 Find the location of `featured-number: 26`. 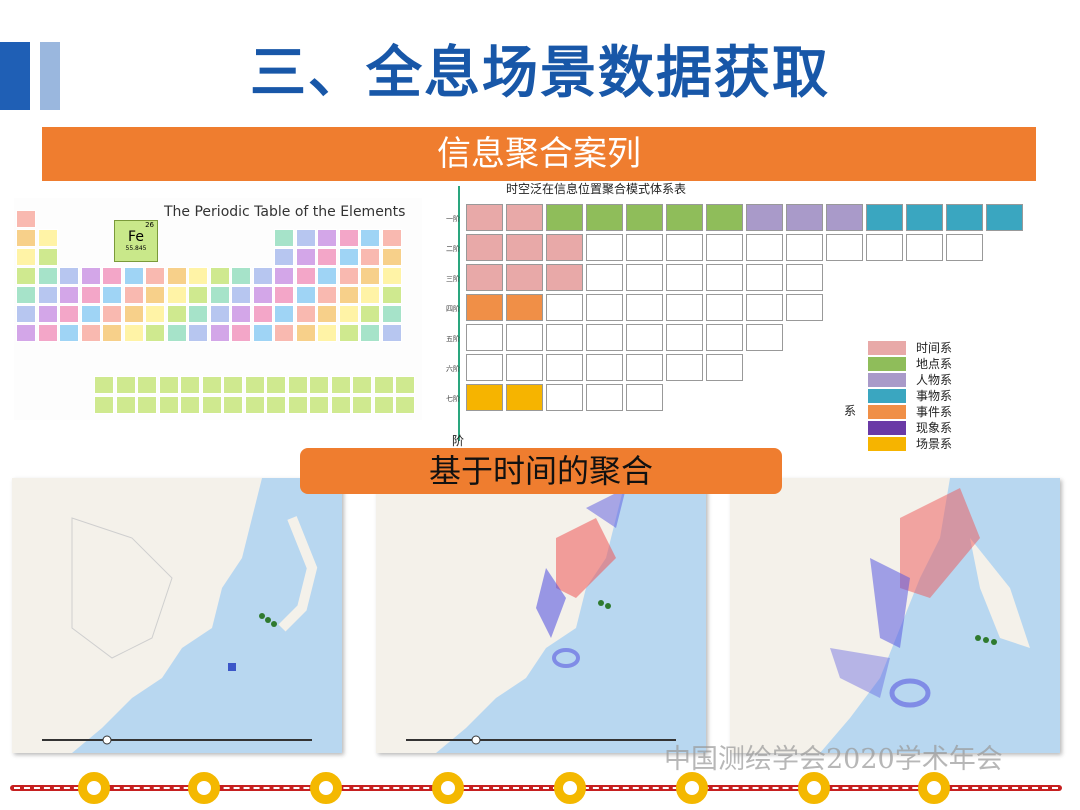

featured-number: 26 is located at coordinates (149, 225).